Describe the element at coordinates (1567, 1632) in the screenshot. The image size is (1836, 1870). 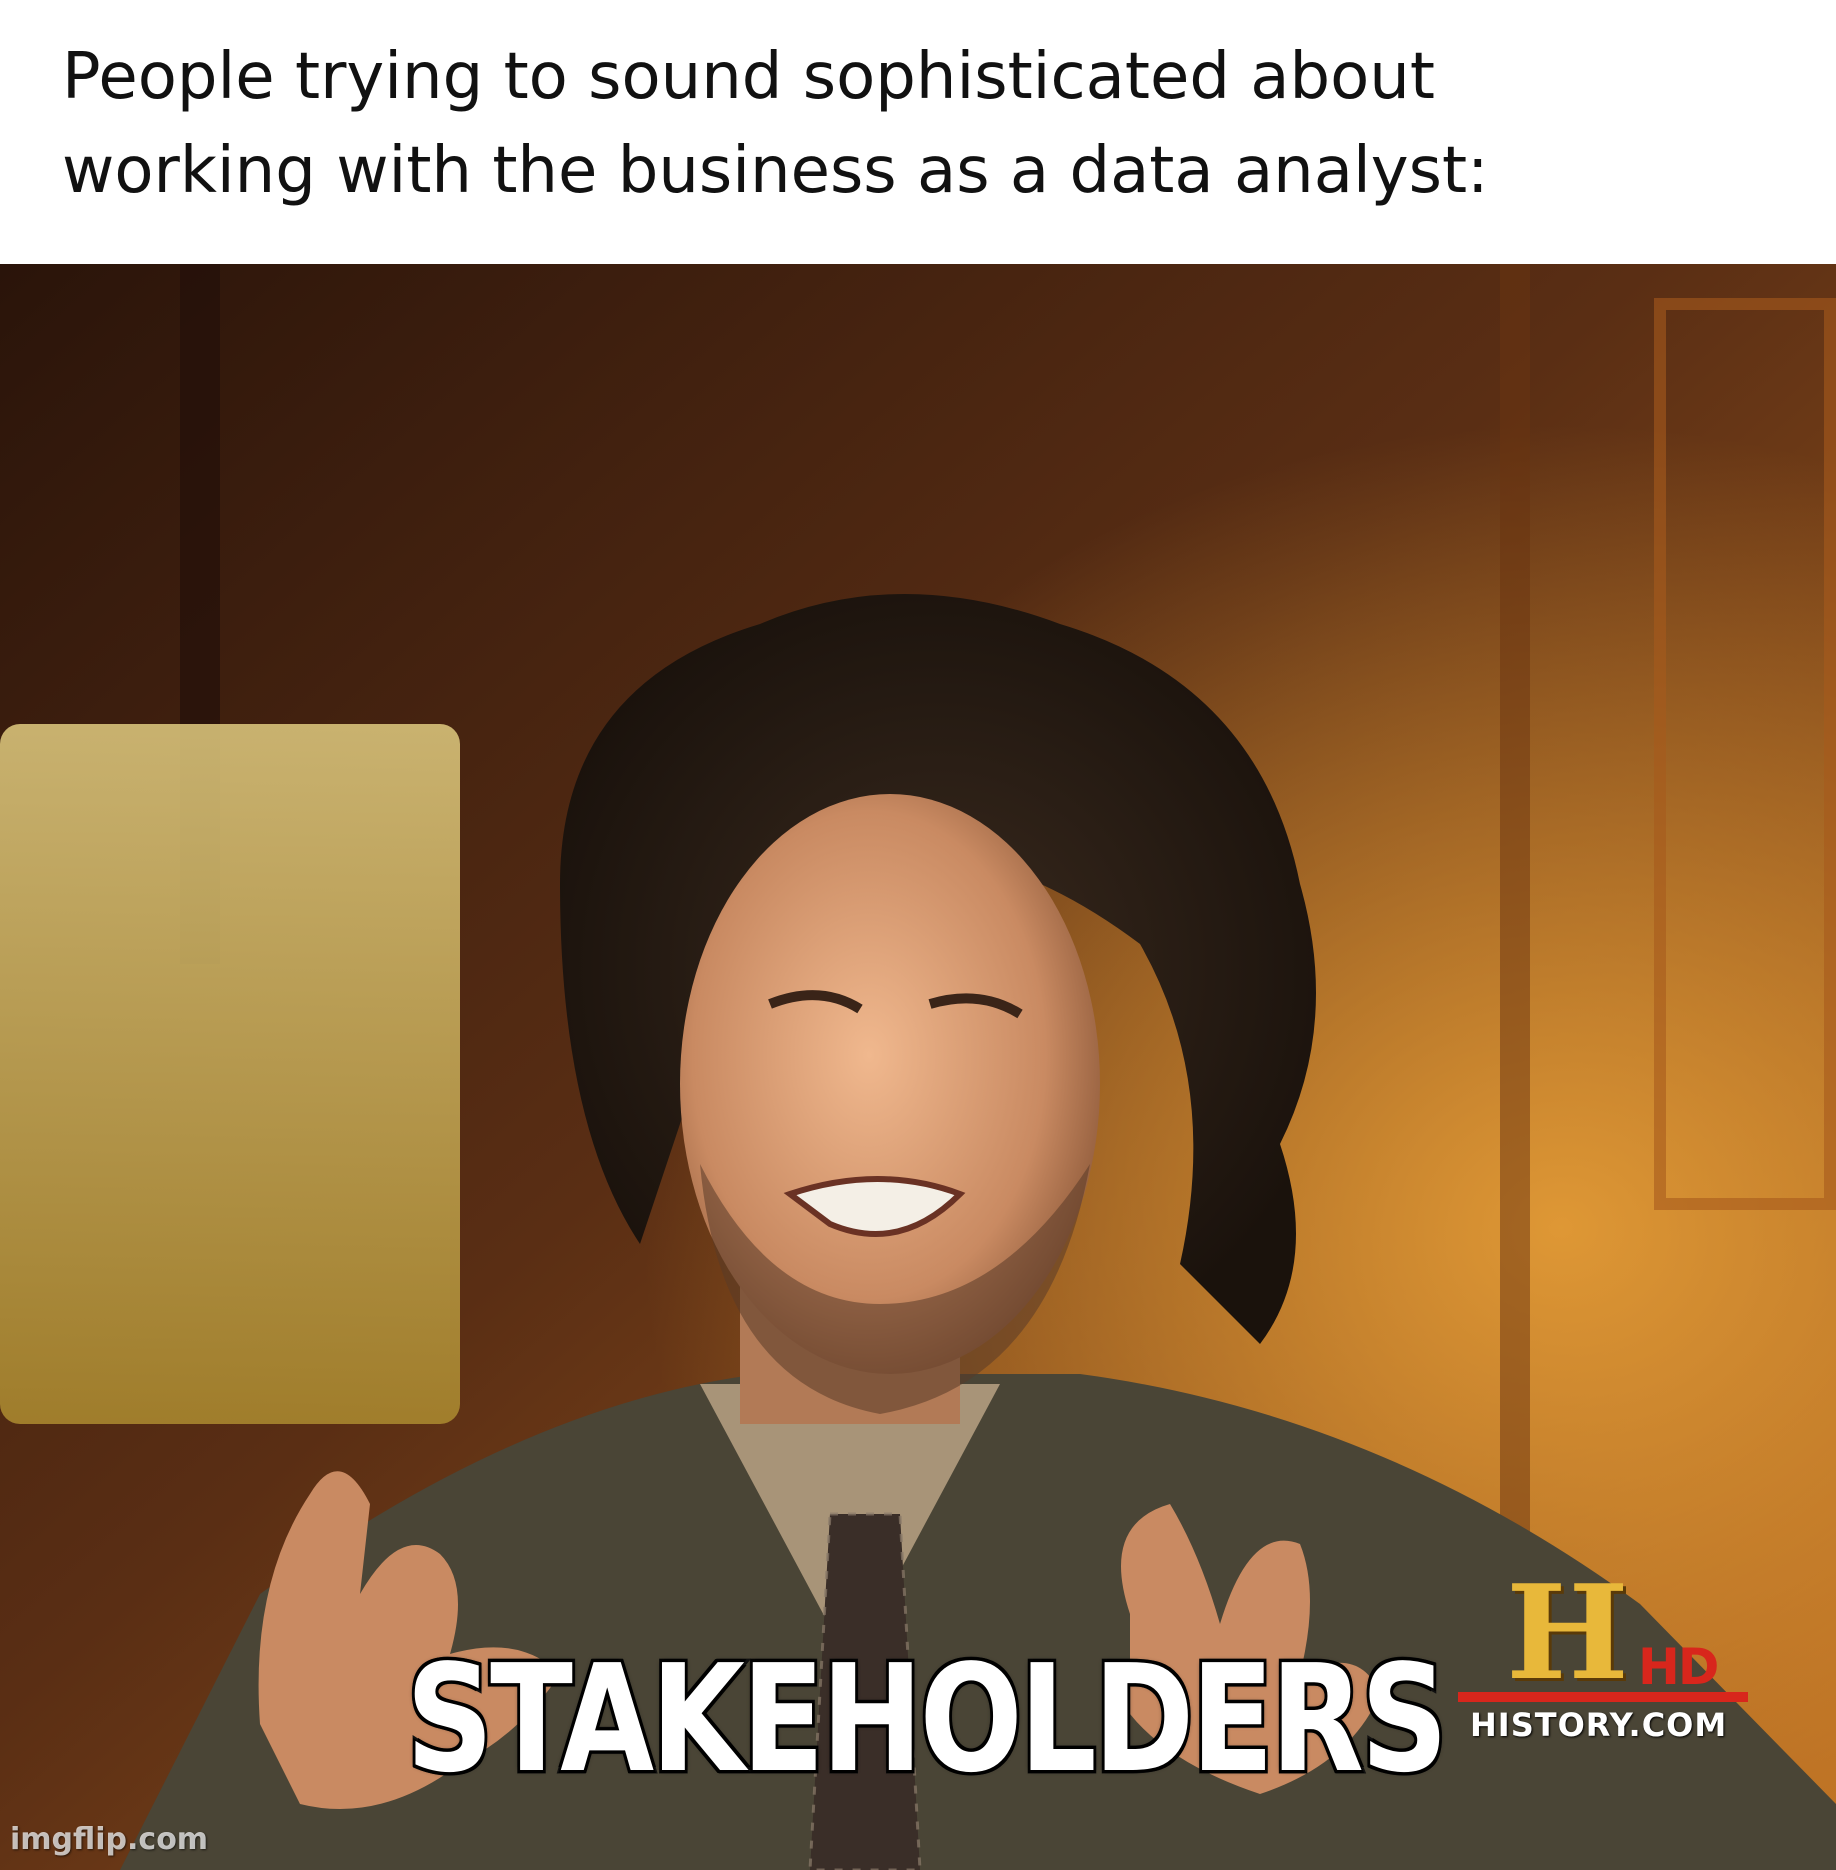
I see `history-logo-letter: H` at that location.